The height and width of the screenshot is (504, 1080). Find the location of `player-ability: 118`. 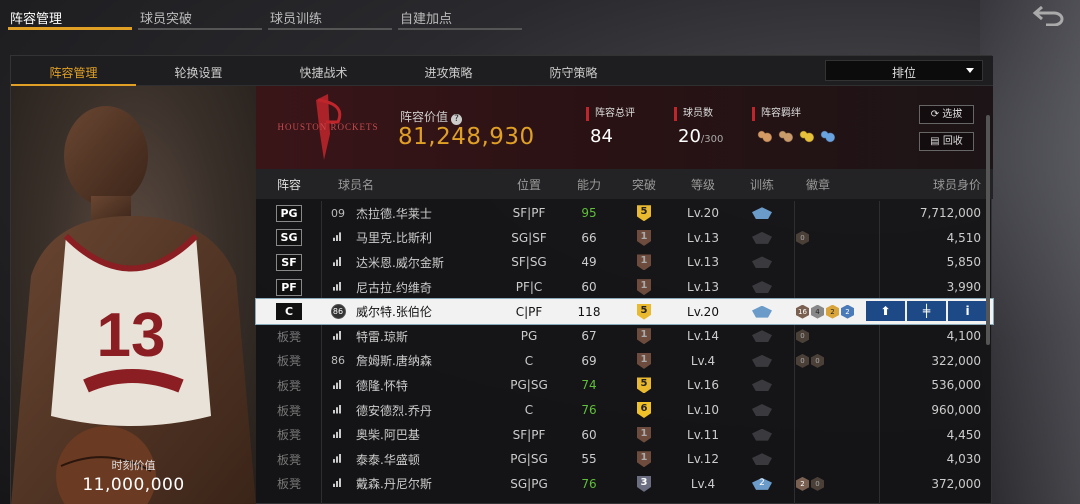

player-ability: 118 is located at coordinates (589, 311).